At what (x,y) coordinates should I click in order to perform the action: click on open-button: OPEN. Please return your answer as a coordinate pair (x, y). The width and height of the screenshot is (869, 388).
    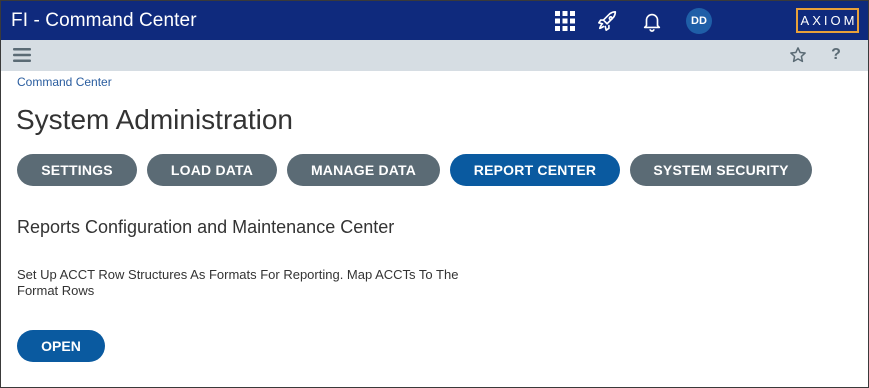
    Looking at the image, I should click on (61, 346).